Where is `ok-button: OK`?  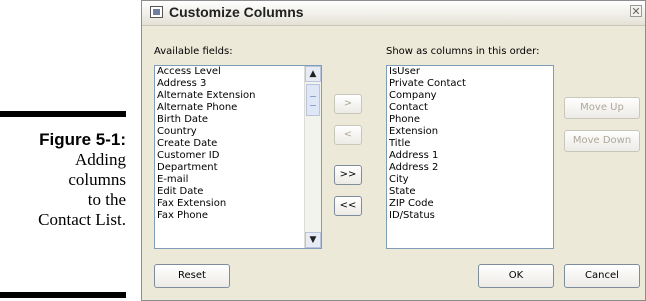
ok-button: OK is located at coordinates (516, 276).